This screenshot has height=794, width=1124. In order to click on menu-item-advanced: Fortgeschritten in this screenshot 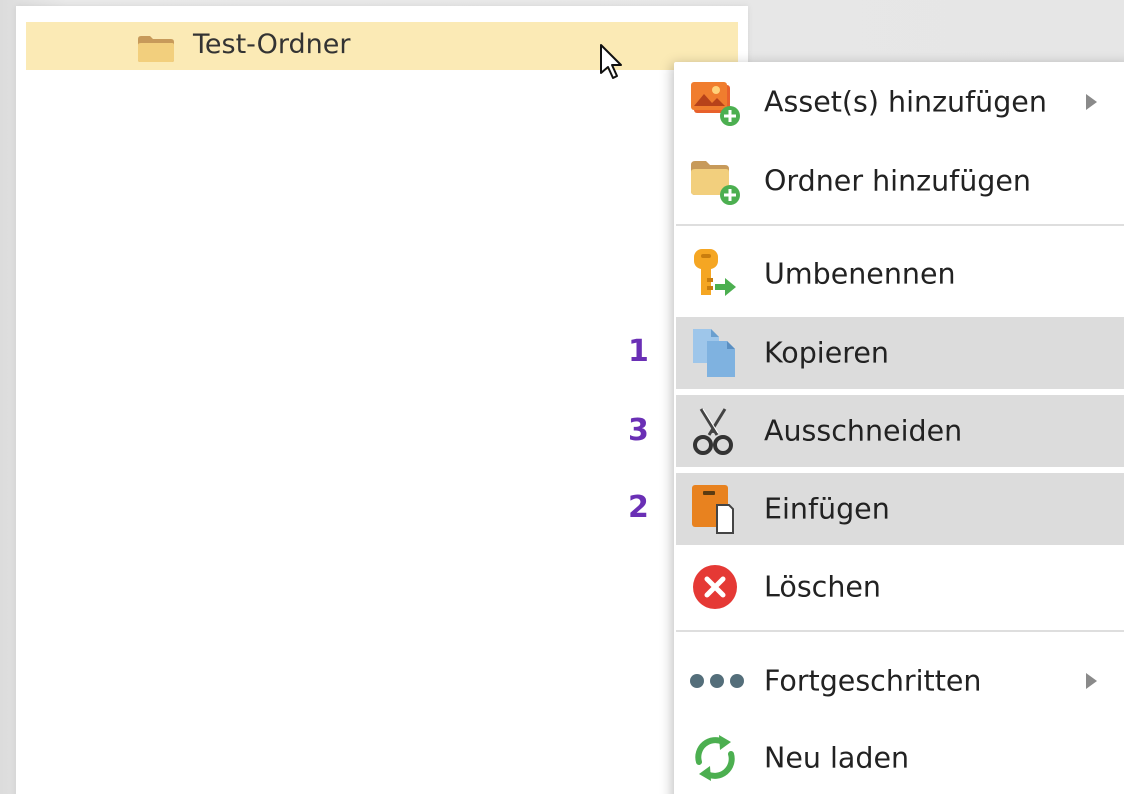, I will do `click(900, 681)`.